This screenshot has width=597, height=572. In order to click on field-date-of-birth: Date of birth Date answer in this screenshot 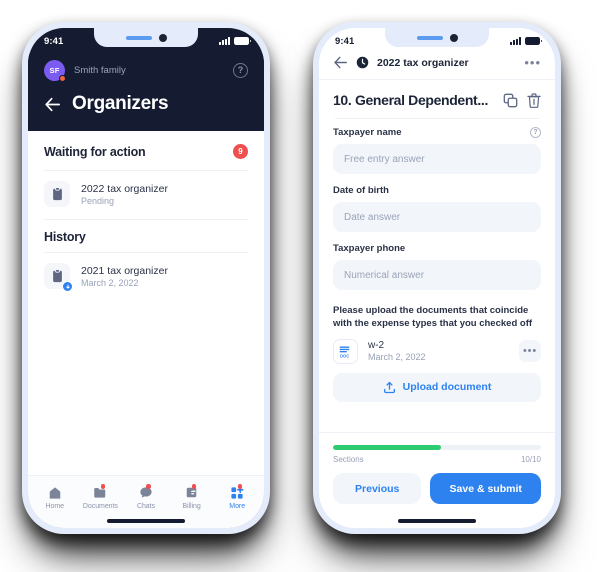, I will do `click(437, 208)`.